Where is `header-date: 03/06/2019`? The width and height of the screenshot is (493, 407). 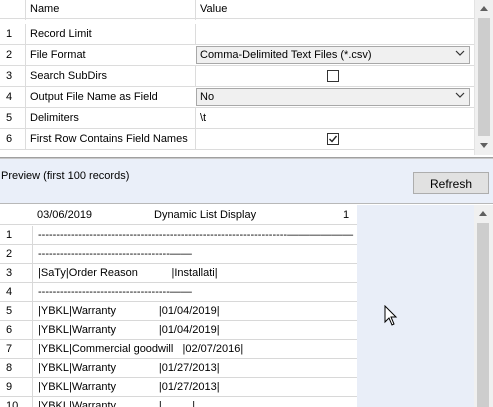 header-date: 03/06/2019 is located at coordinates (65, 215).